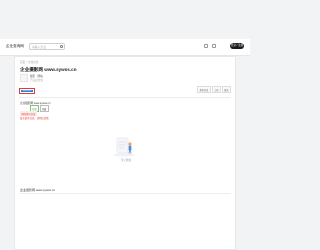  Describe the element at coordinates (206, 46) in the screenshot. I see `notification-icon` at that location.